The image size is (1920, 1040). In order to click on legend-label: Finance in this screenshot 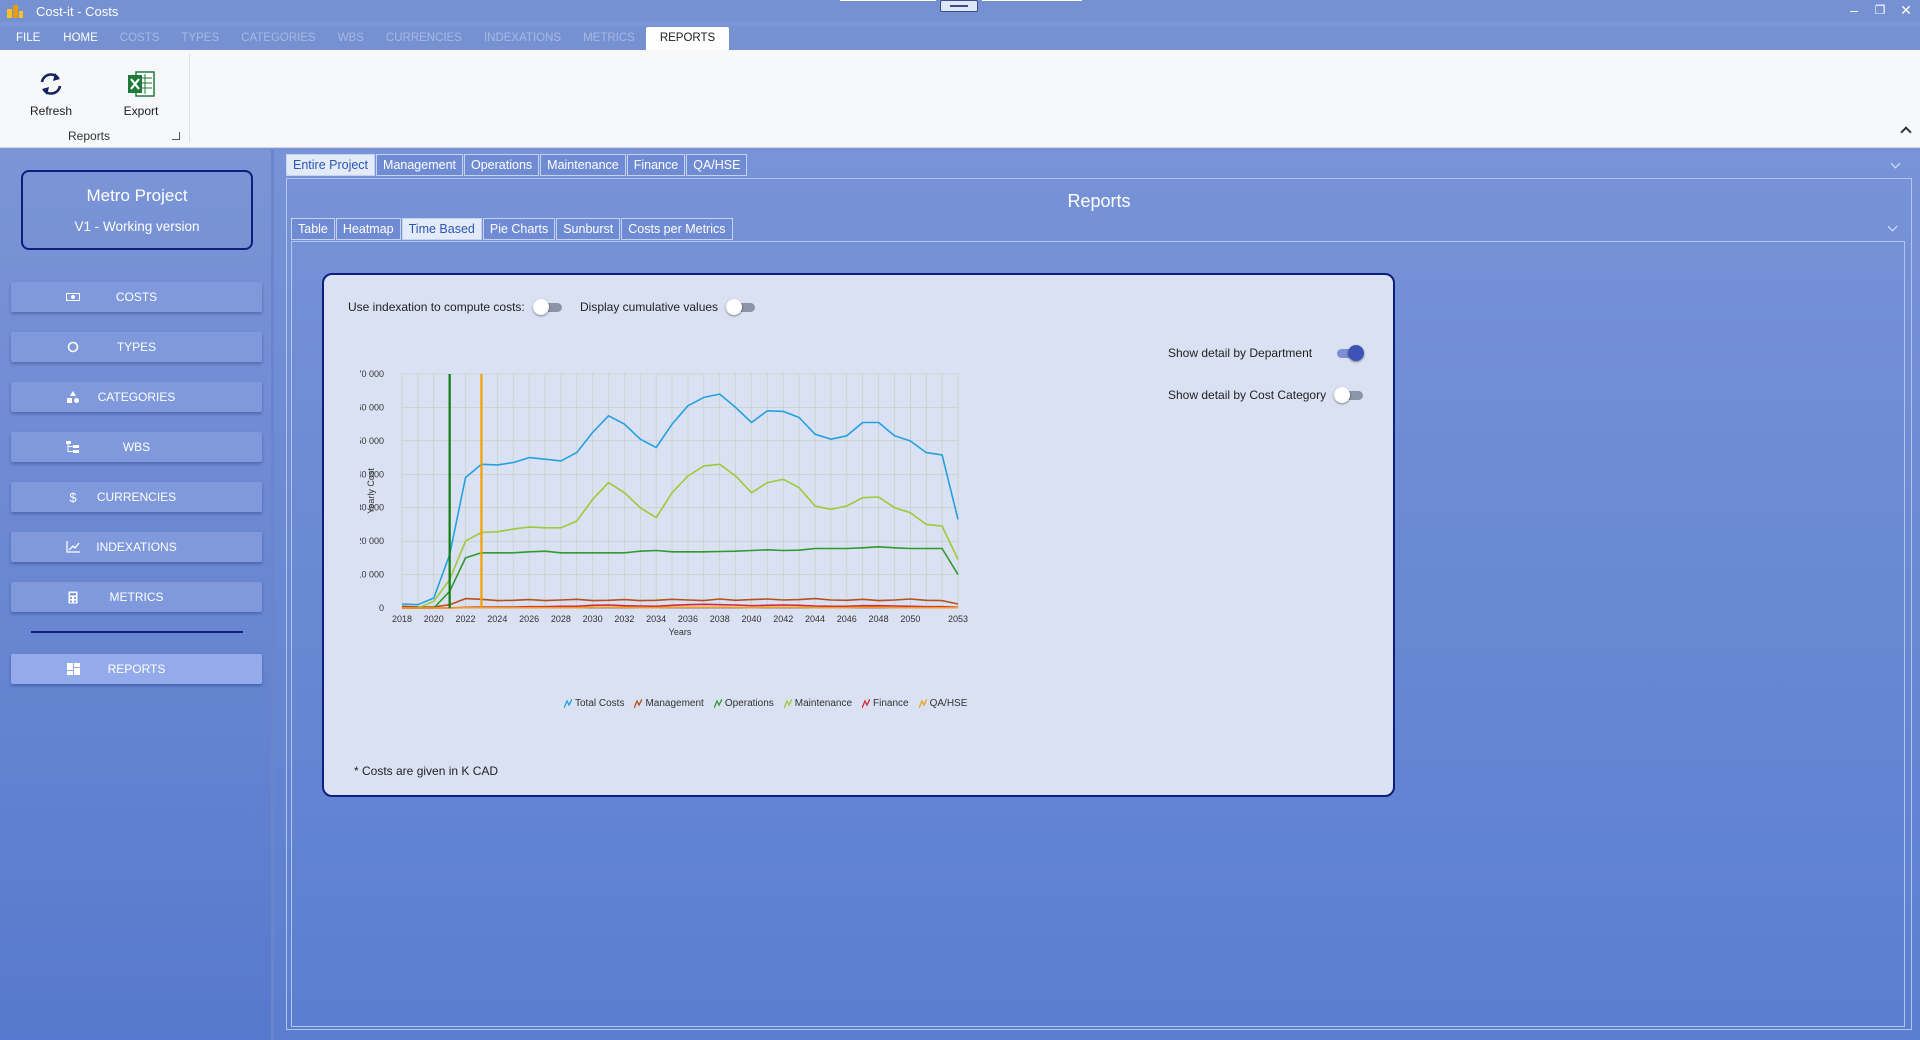, I will do `click(891, 703)`.